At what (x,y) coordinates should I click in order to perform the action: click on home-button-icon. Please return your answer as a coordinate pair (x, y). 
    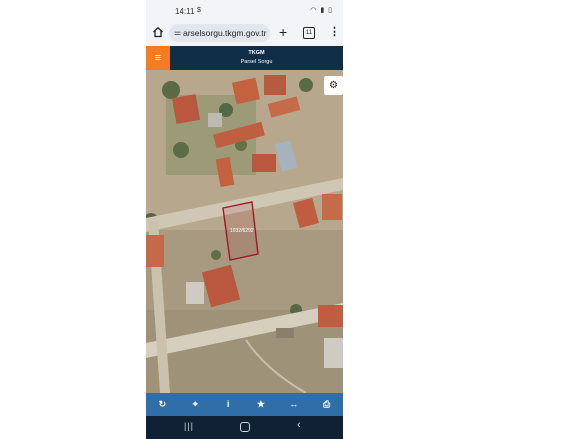
    Looking at the image, I should click on (245, 427).